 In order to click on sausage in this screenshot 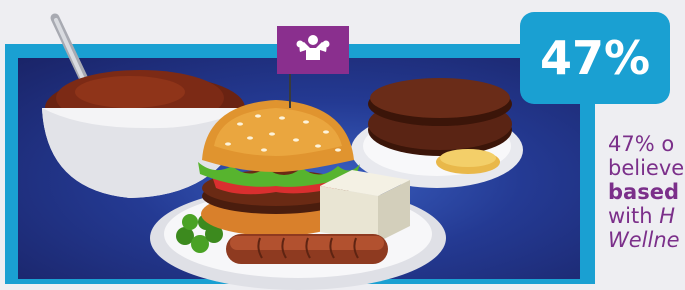, I will do `click(307, 249)`.